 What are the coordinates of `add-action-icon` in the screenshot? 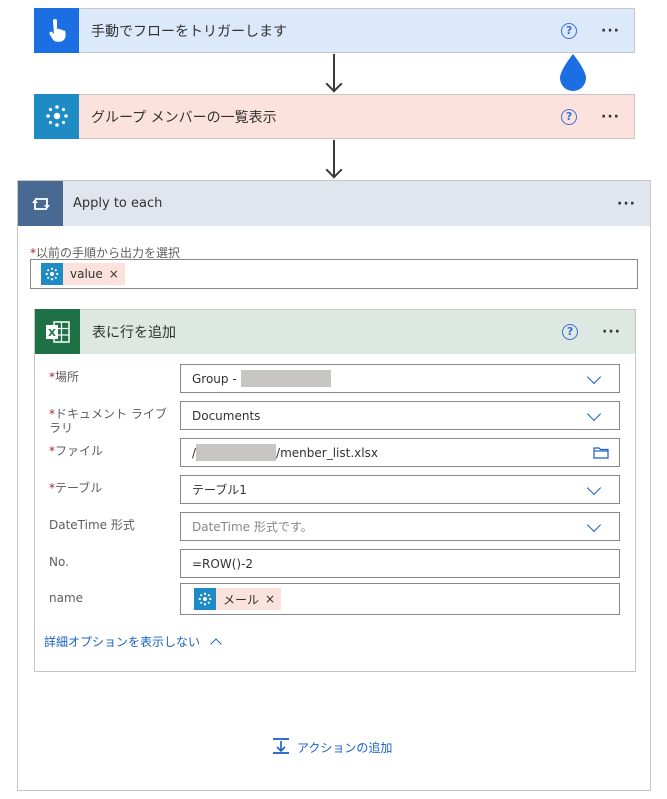 It's located at (281, 747).